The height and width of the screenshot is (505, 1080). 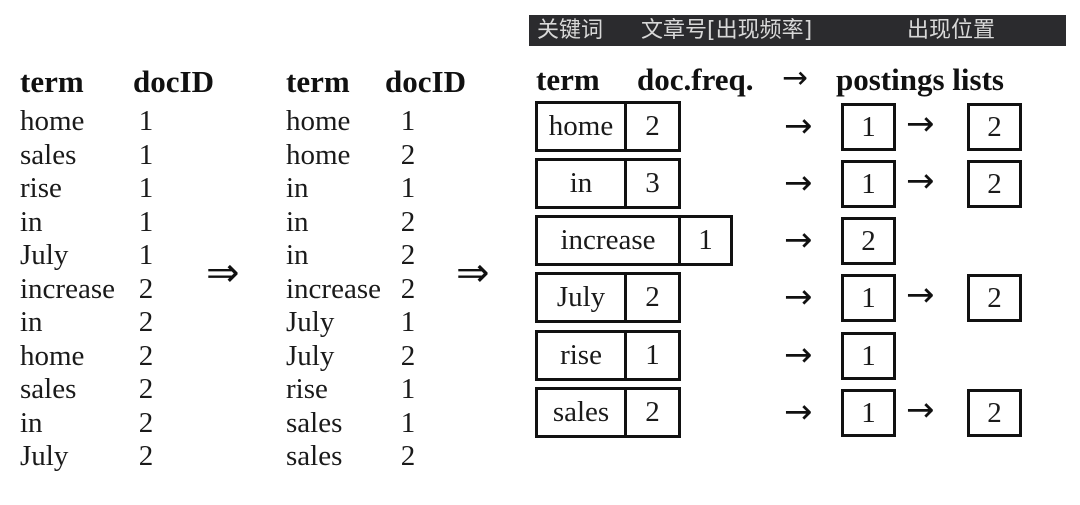 I want to click on index-header-postings: postings lists, so click(x=920, y=79).